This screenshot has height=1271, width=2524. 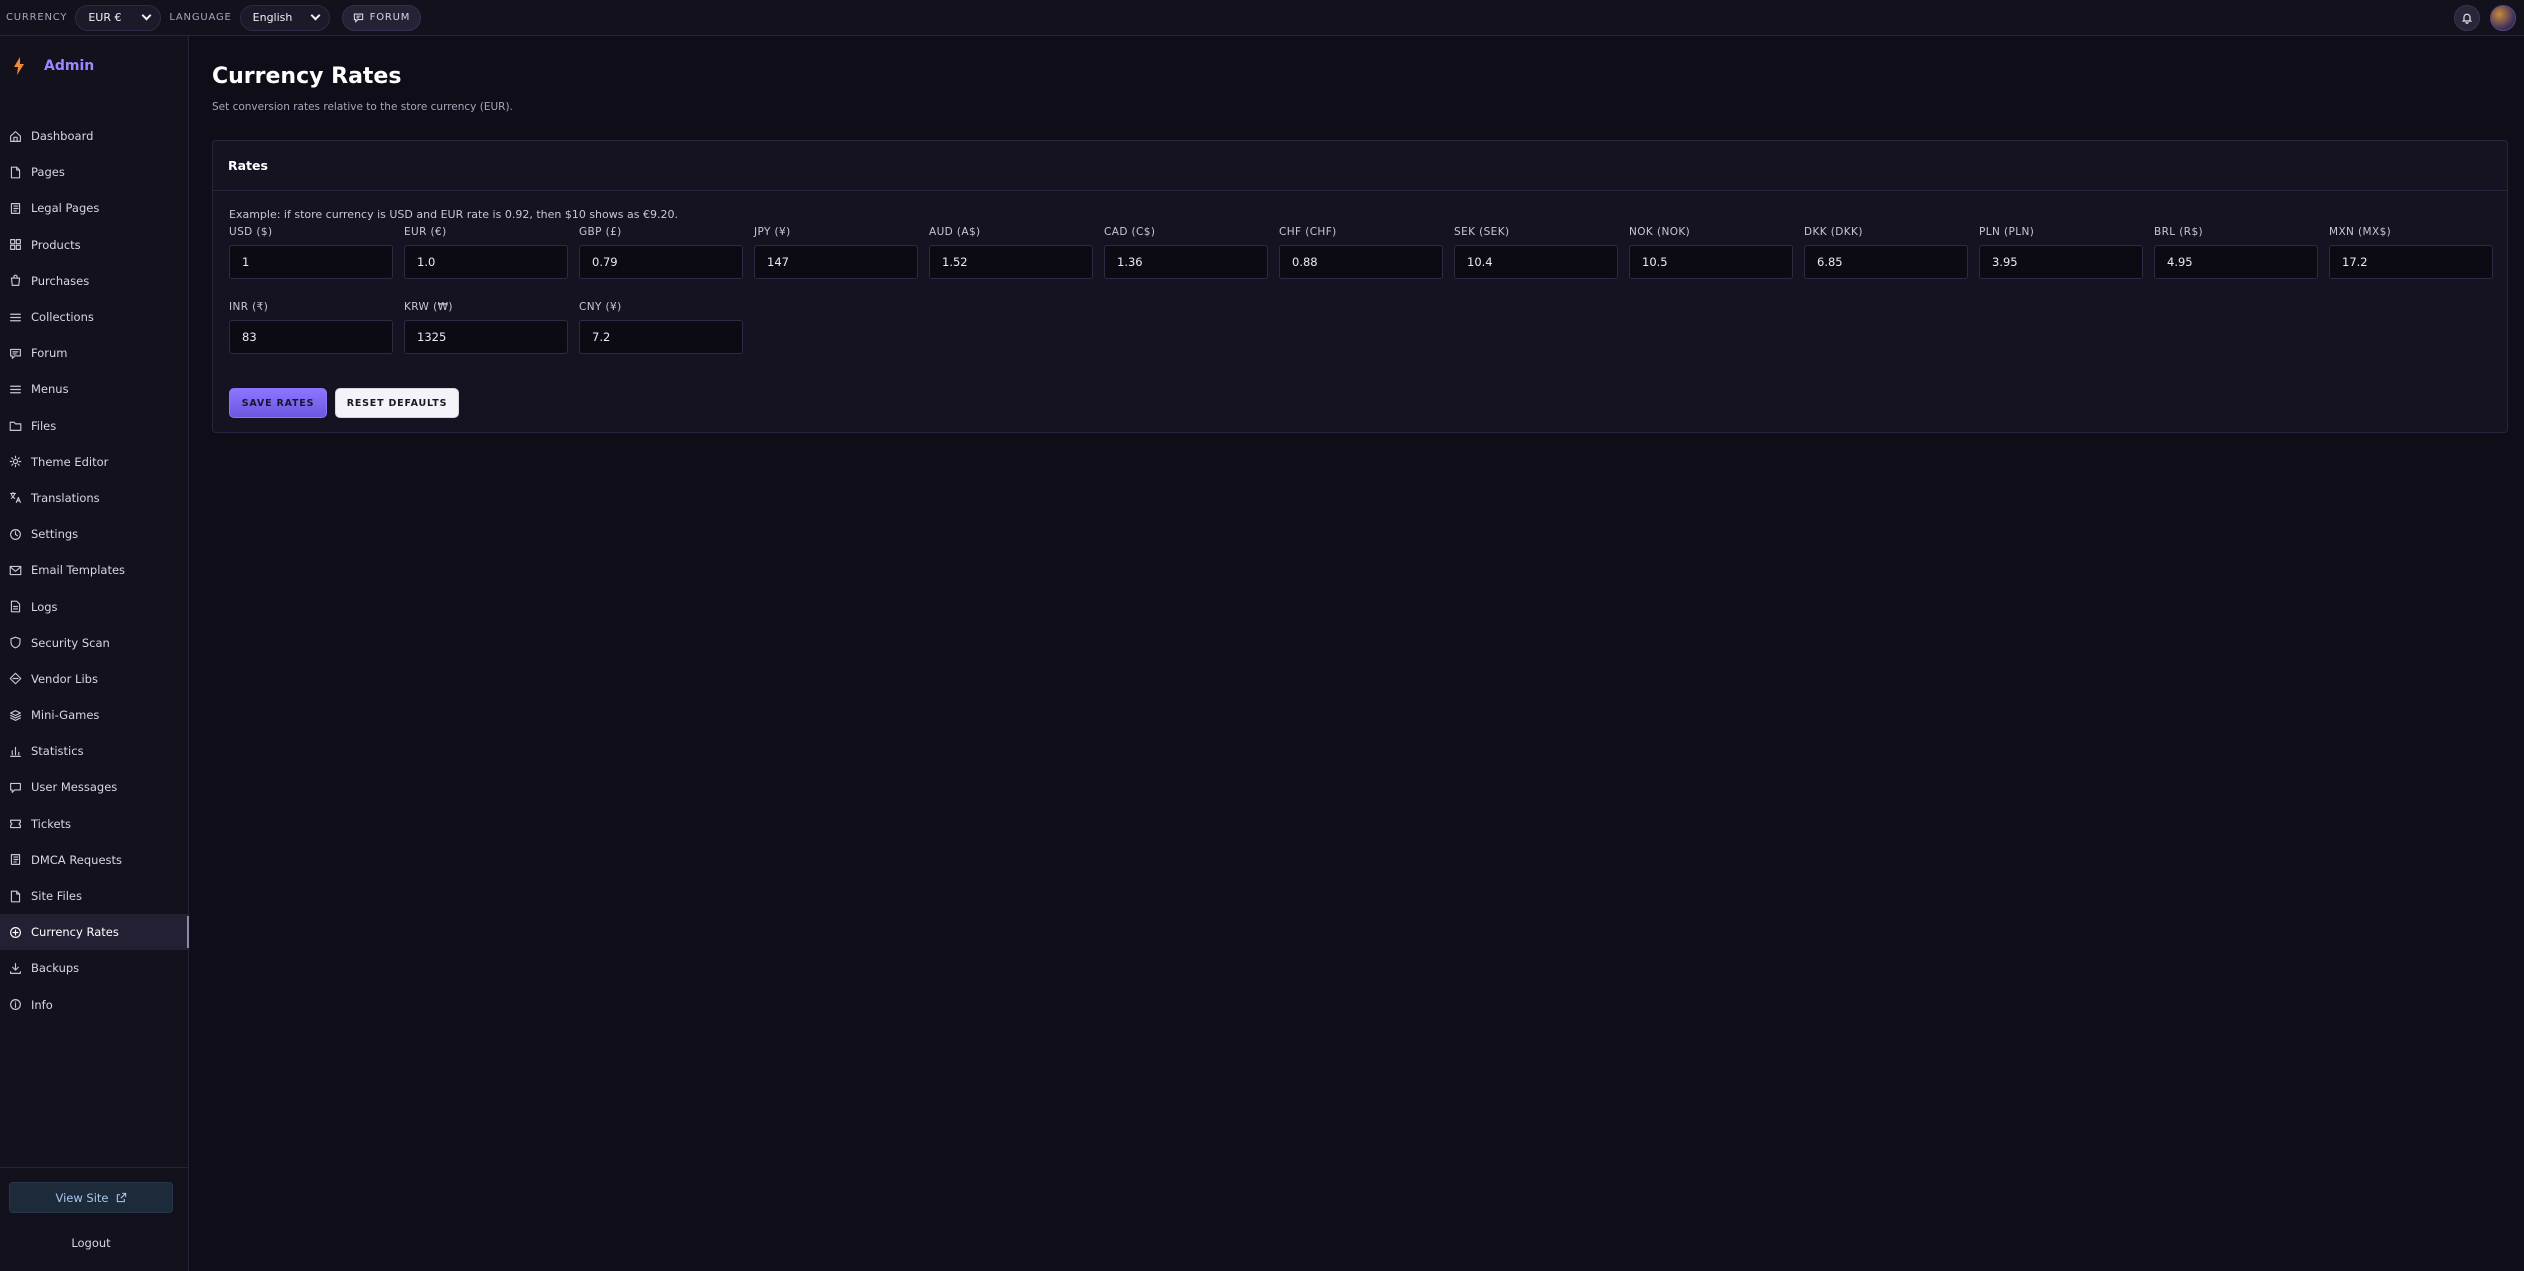 I want to click on sidebar-item-tickets: Tickets, so click(x=94, y=824).